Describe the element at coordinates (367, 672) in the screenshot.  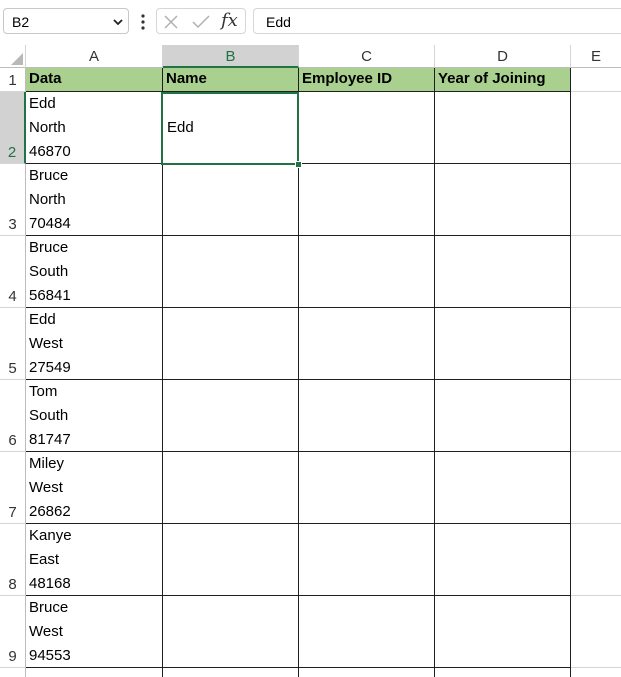
I see `cell-c10` at that location.